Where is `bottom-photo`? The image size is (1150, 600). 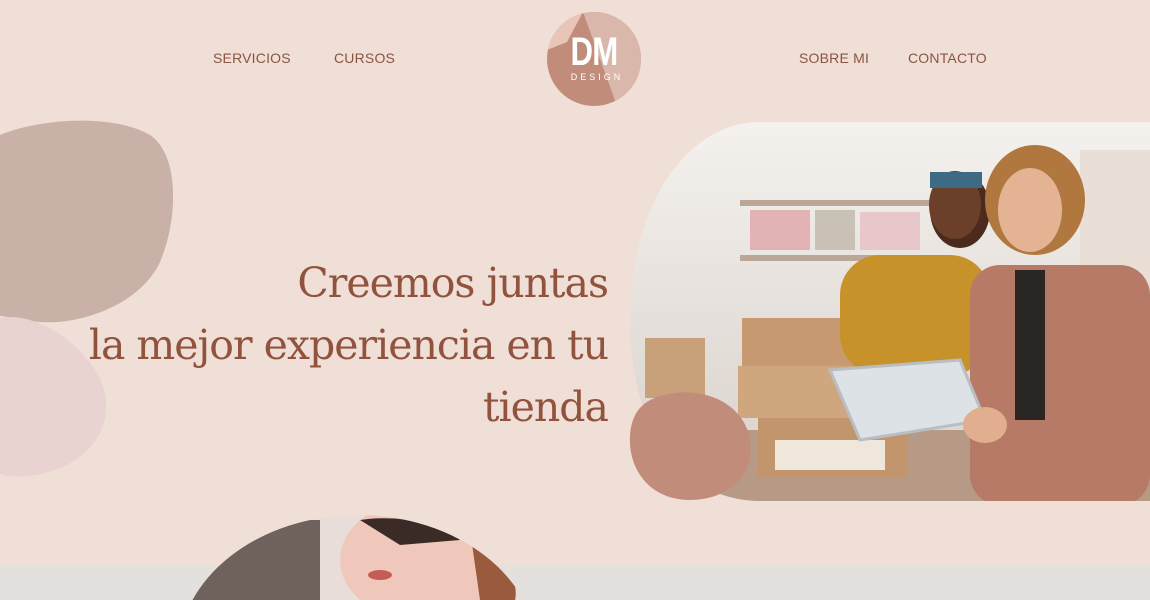
bottom-photo is located at coordinates (358, 557).